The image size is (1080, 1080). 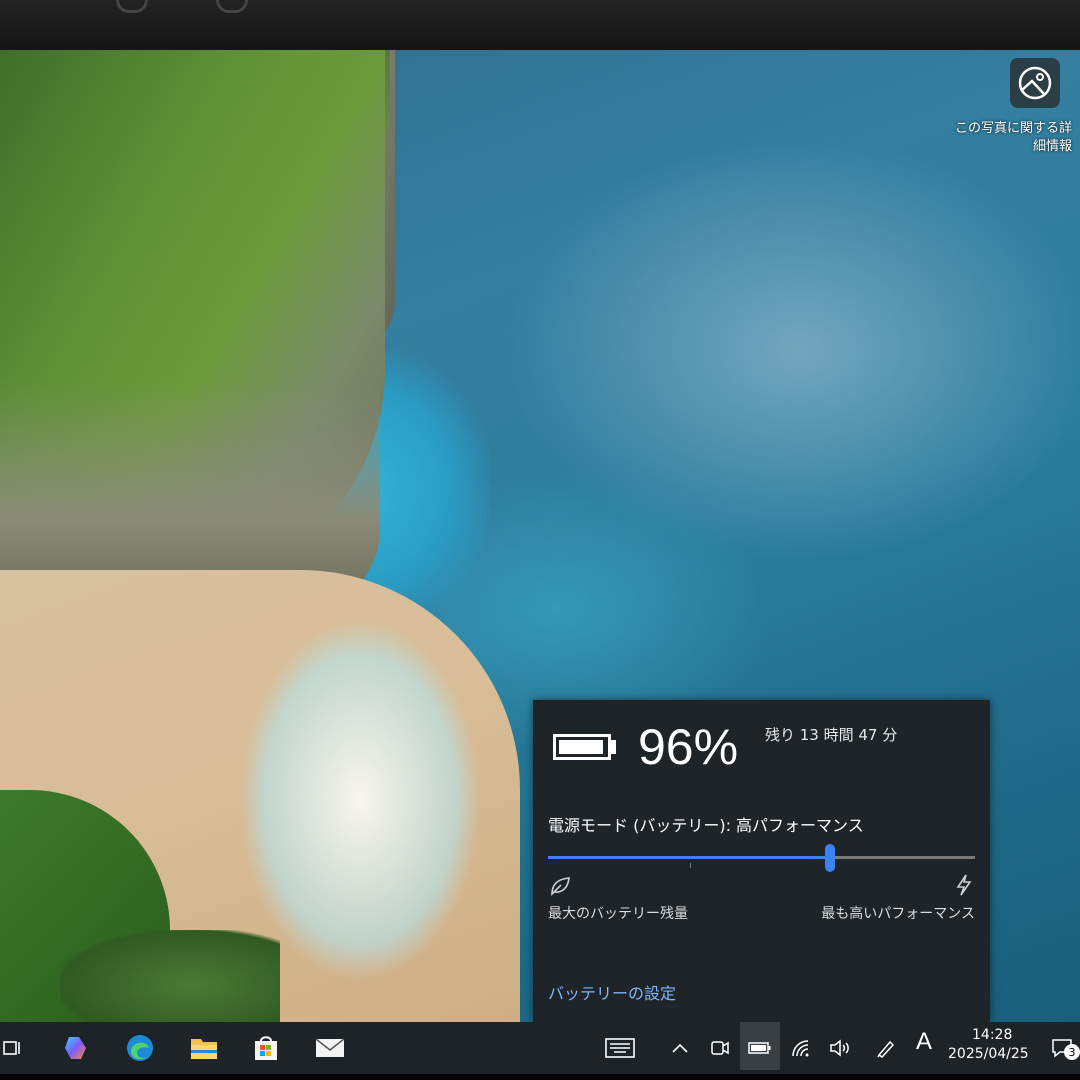 I want to click on tray-battery-button, so click(x=760, y=1046).